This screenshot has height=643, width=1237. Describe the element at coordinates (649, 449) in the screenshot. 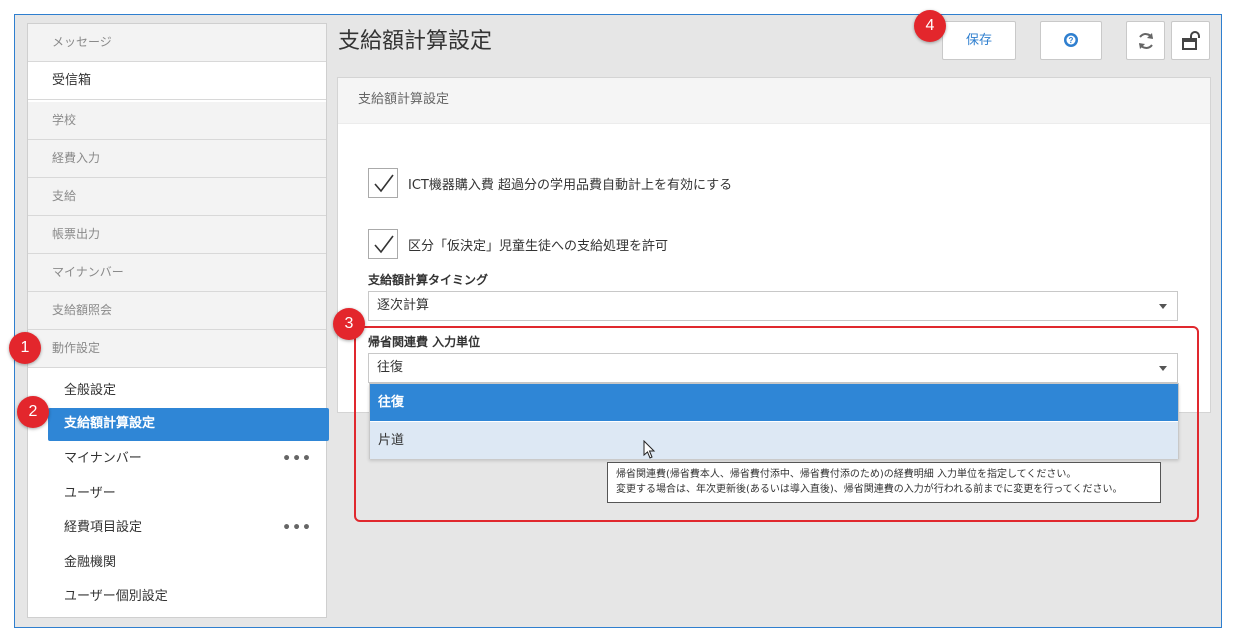

I see `mouse-cursor-icon` at that location.